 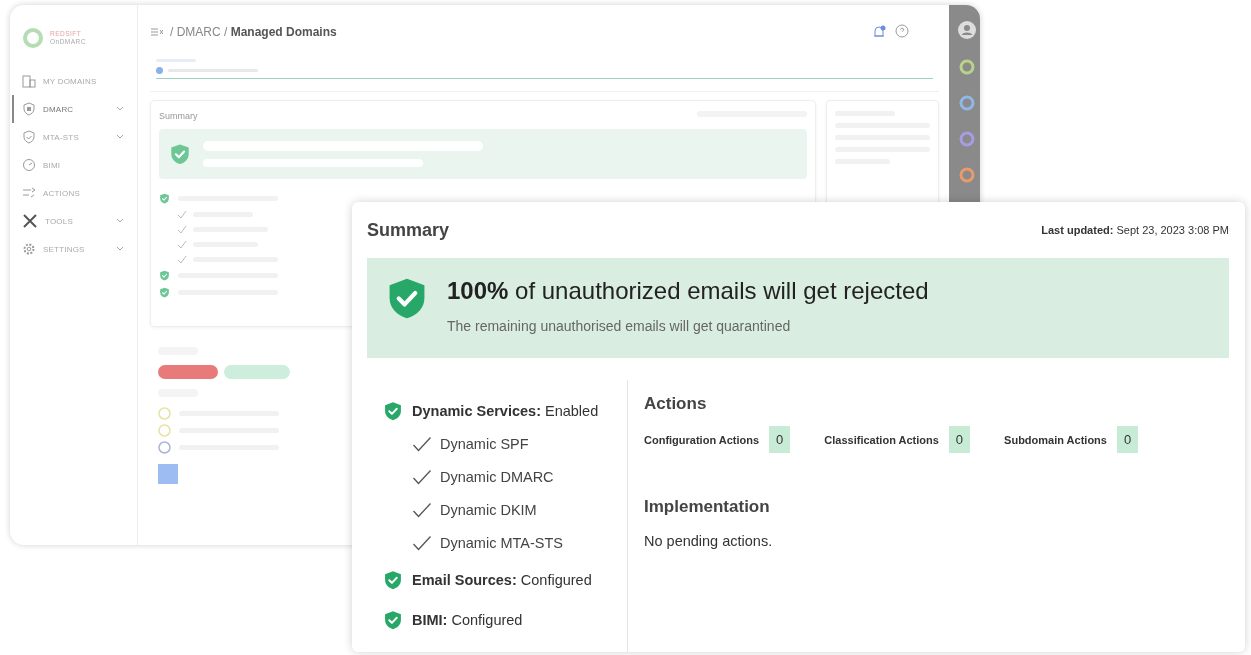 I want to click on sidebar-item: ACTIONS, so click(x=68, y=193).